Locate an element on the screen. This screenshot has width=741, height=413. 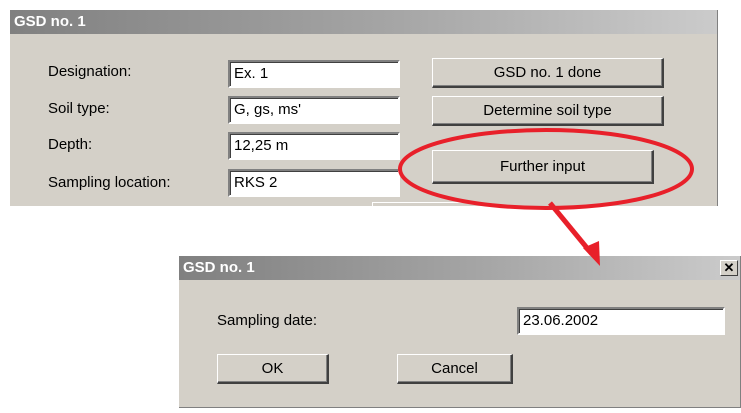
cut-off-button-edge is located at coordinates (419, 204).